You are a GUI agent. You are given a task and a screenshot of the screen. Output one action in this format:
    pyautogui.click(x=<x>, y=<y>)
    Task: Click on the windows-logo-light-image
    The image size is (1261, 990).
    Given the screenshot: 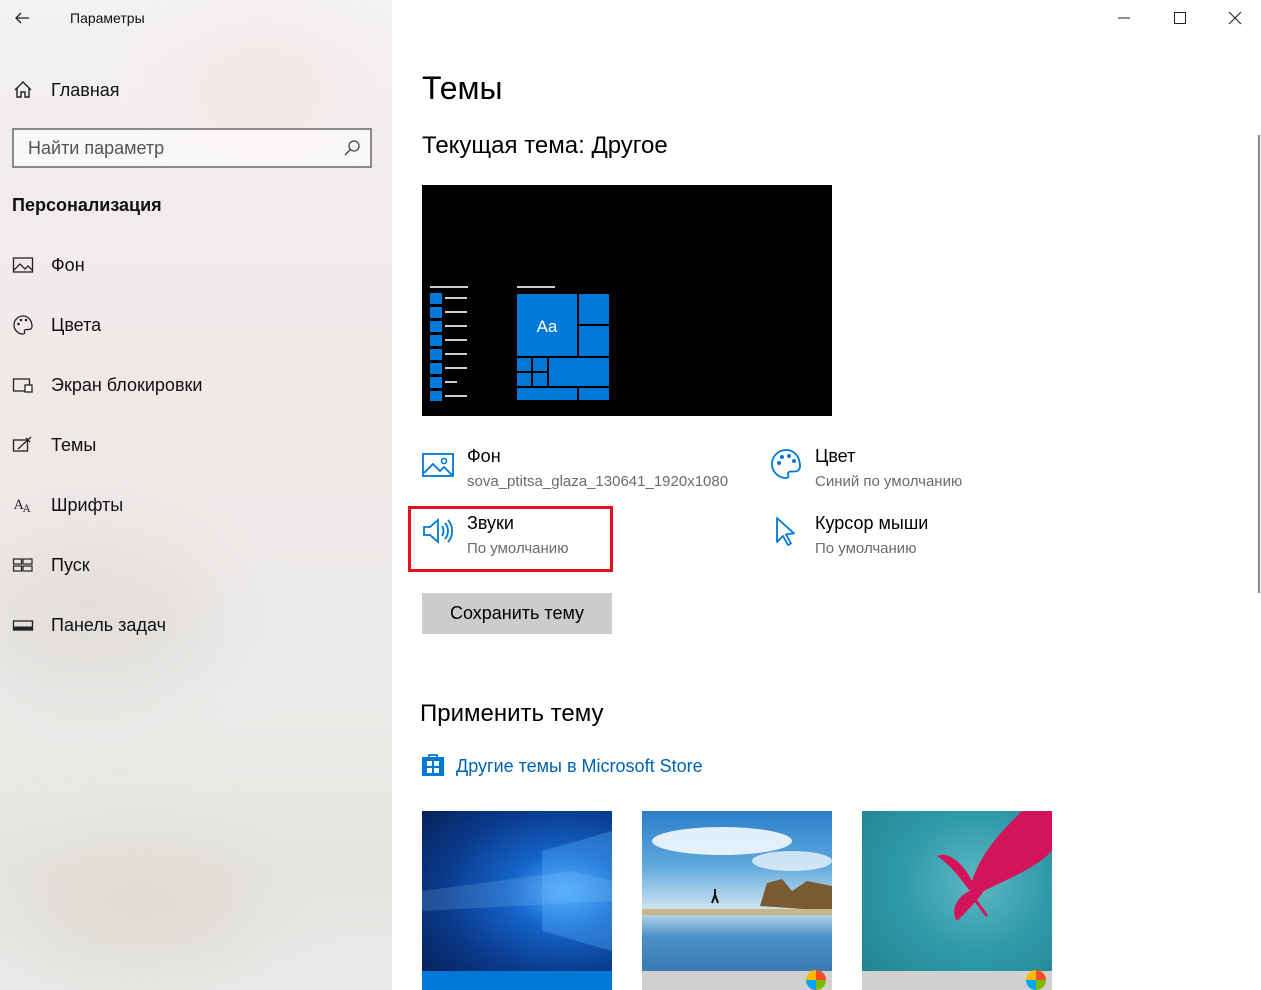 What is the action you would take?
    pyautogui.click(x=517, y=891)
    